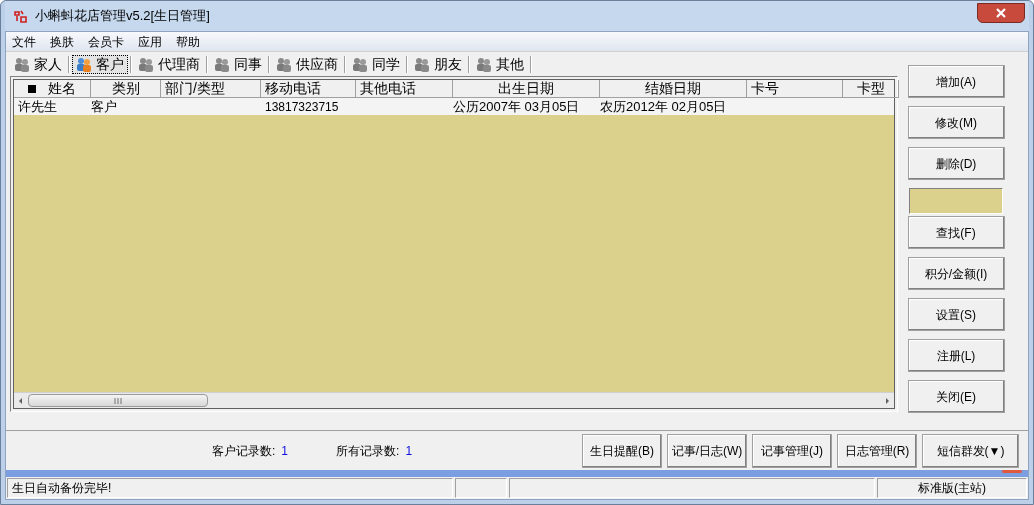 The image size is (1034, 505). Describe the element at coordinates (1012, 471) in the screenshot. I see `progress-mark` at that location.